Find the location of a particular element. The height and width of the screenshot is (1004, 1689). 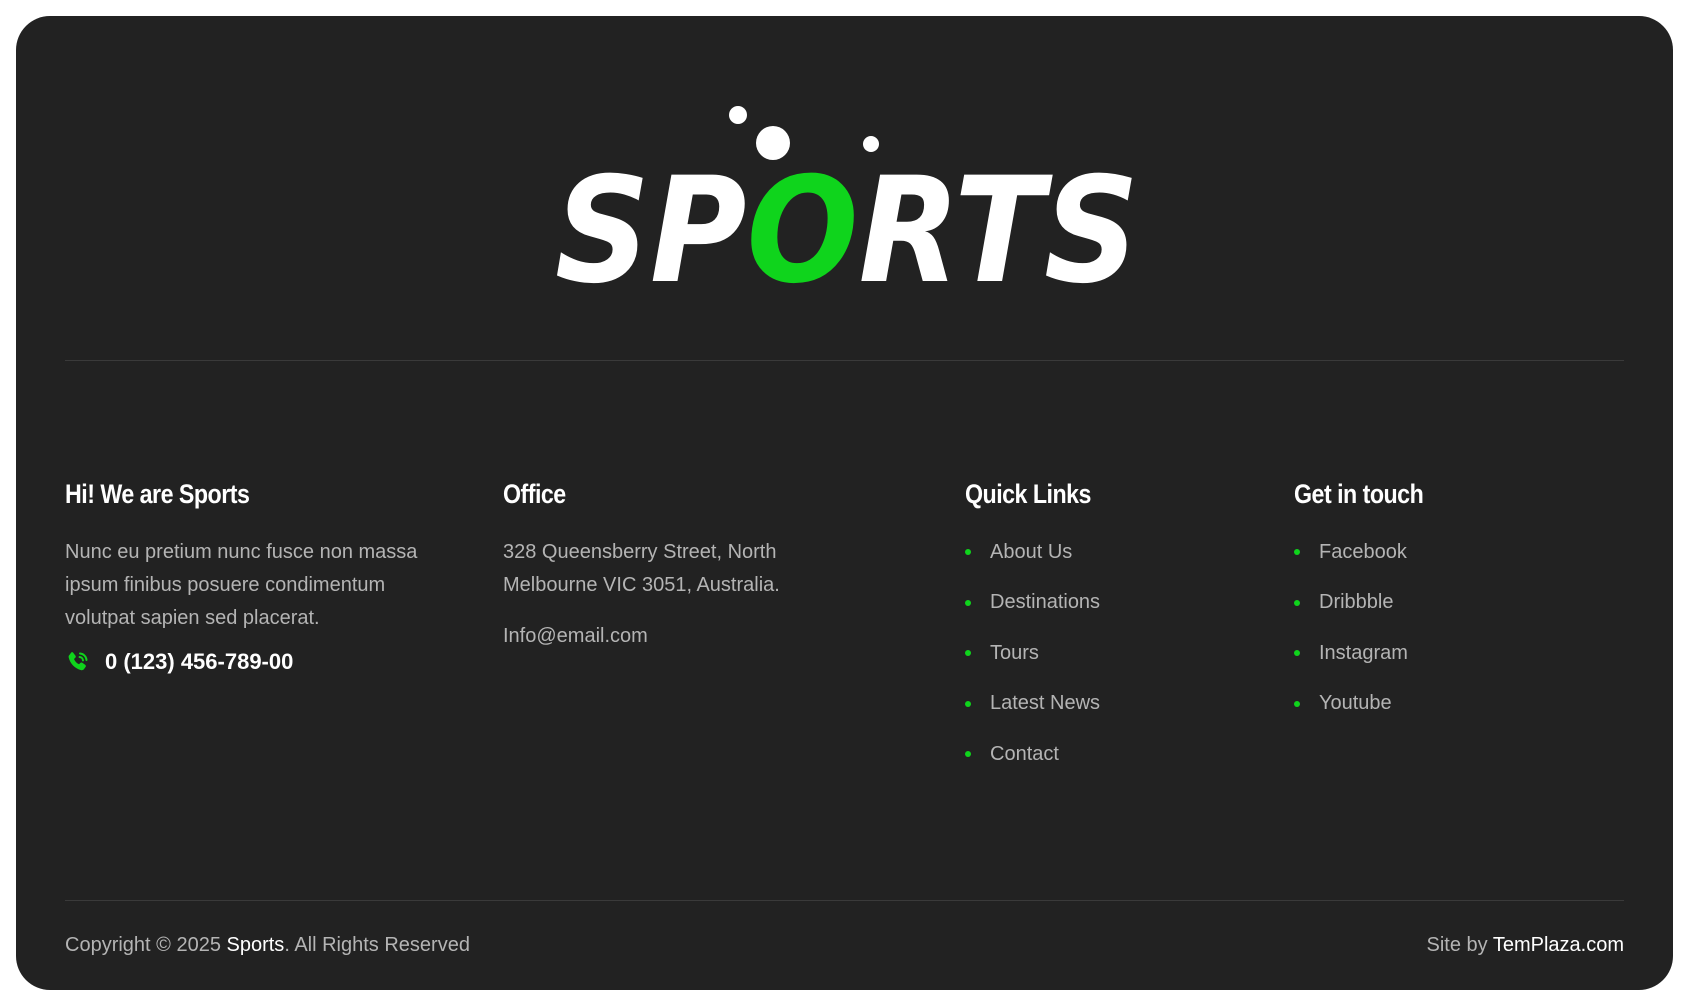

social-links-list: Facebook Dribbble Instagram Youtube is located at coordinates (1424, 628).